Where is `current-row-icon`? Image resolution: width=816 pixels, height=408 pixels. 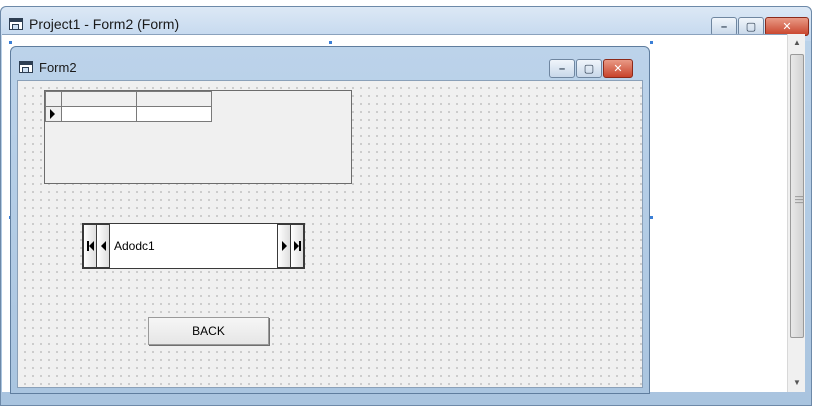
current-row-icon is located at coordinates (52, 114).